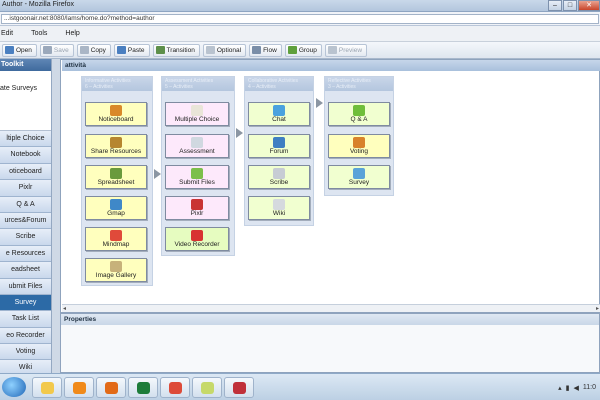 The height and width of the screenshot is (400, 600). Describe the element at coordinates (359, 114) in the screenshot. I see `activity-qa: Q & A` at that location.